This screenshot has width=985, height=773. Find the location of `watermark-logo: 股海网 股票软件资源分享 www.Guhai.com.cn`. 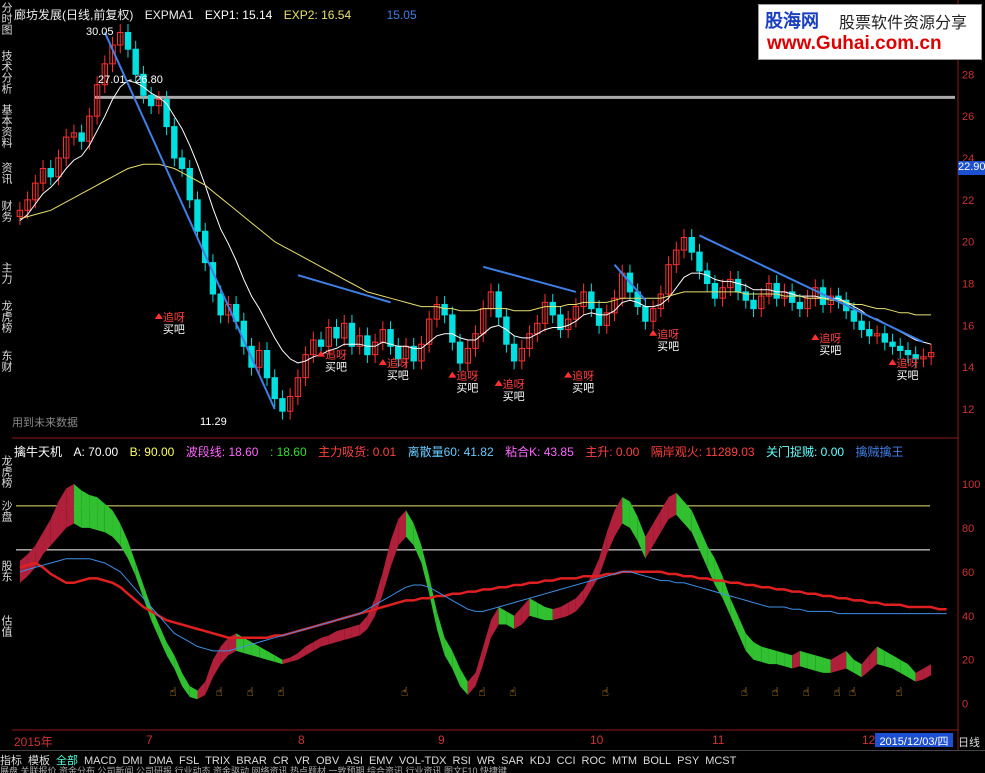

watermark-logo: 股海网 股票软件资源分享 www.Guhai.com.cn is located at coordinates (870, 32).